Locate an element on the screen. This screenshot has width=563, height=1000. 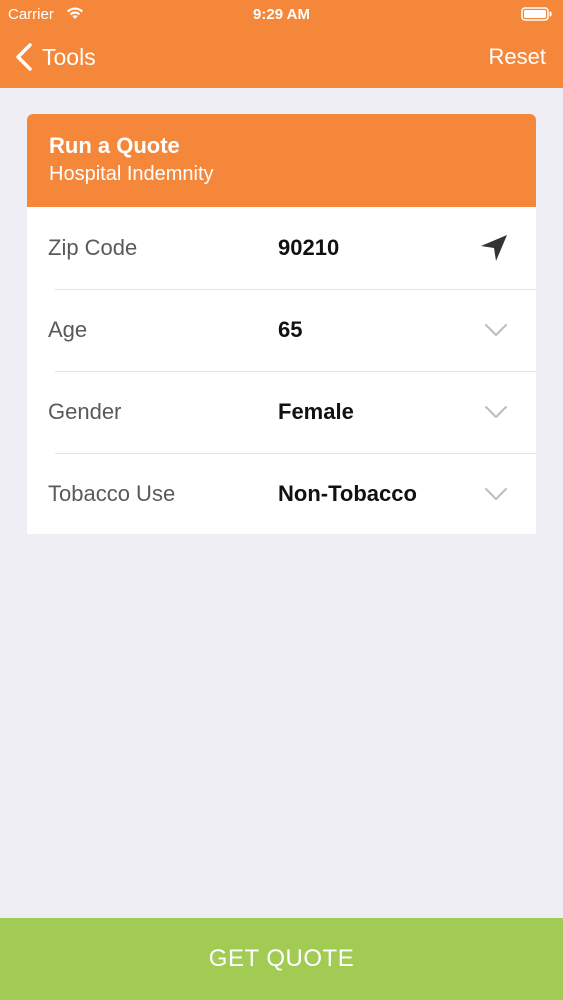
age-row: Age 65 is located at coordinates (281, 330).